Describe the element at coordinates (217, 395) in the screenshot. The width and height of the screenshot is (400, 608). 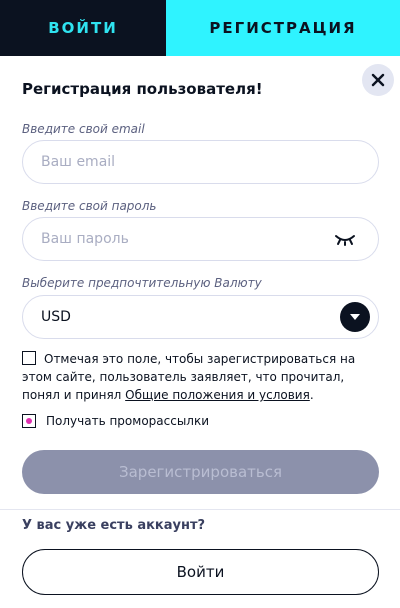
I see `terms-link: Общие положения и условия` at that location.